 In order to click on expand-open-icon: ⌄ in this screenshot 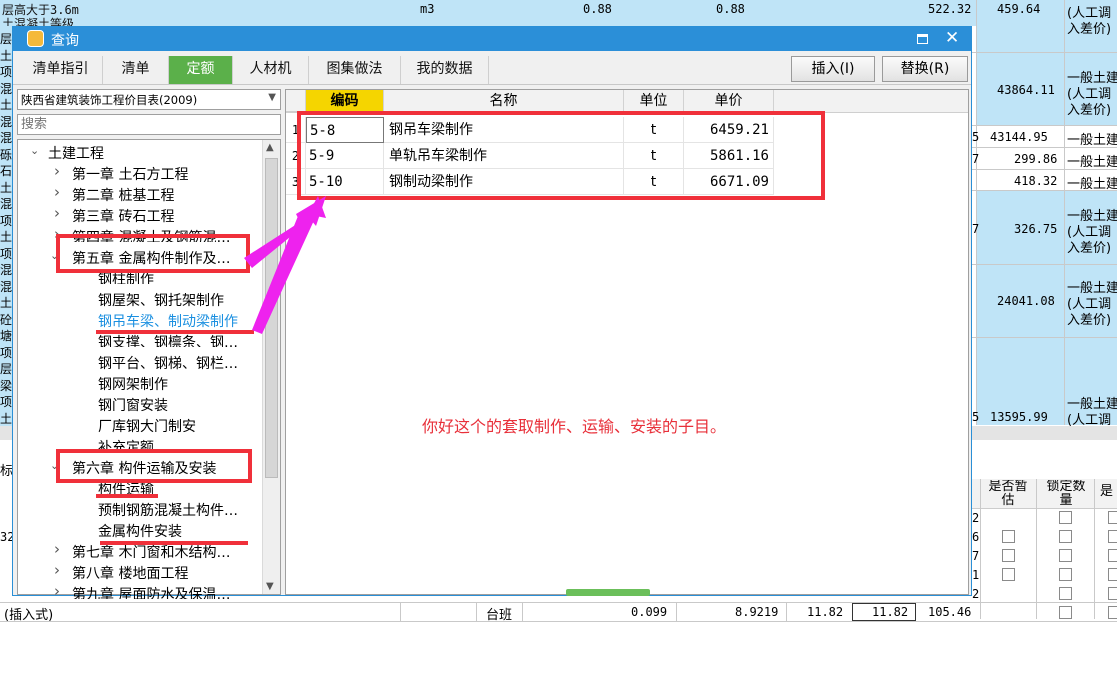, I will do `click(34, 150)`.